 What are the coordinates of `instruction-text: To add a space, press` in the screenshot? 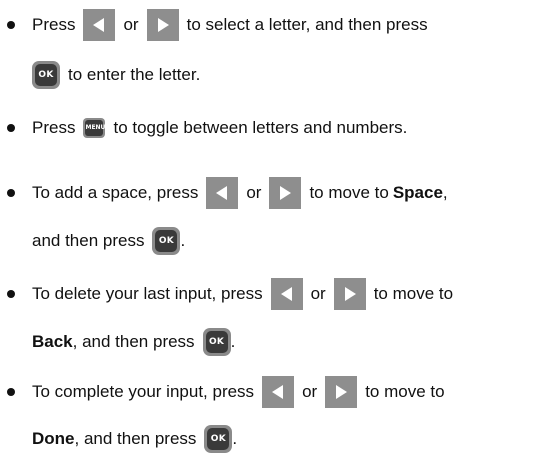 It's located at (115, 192).